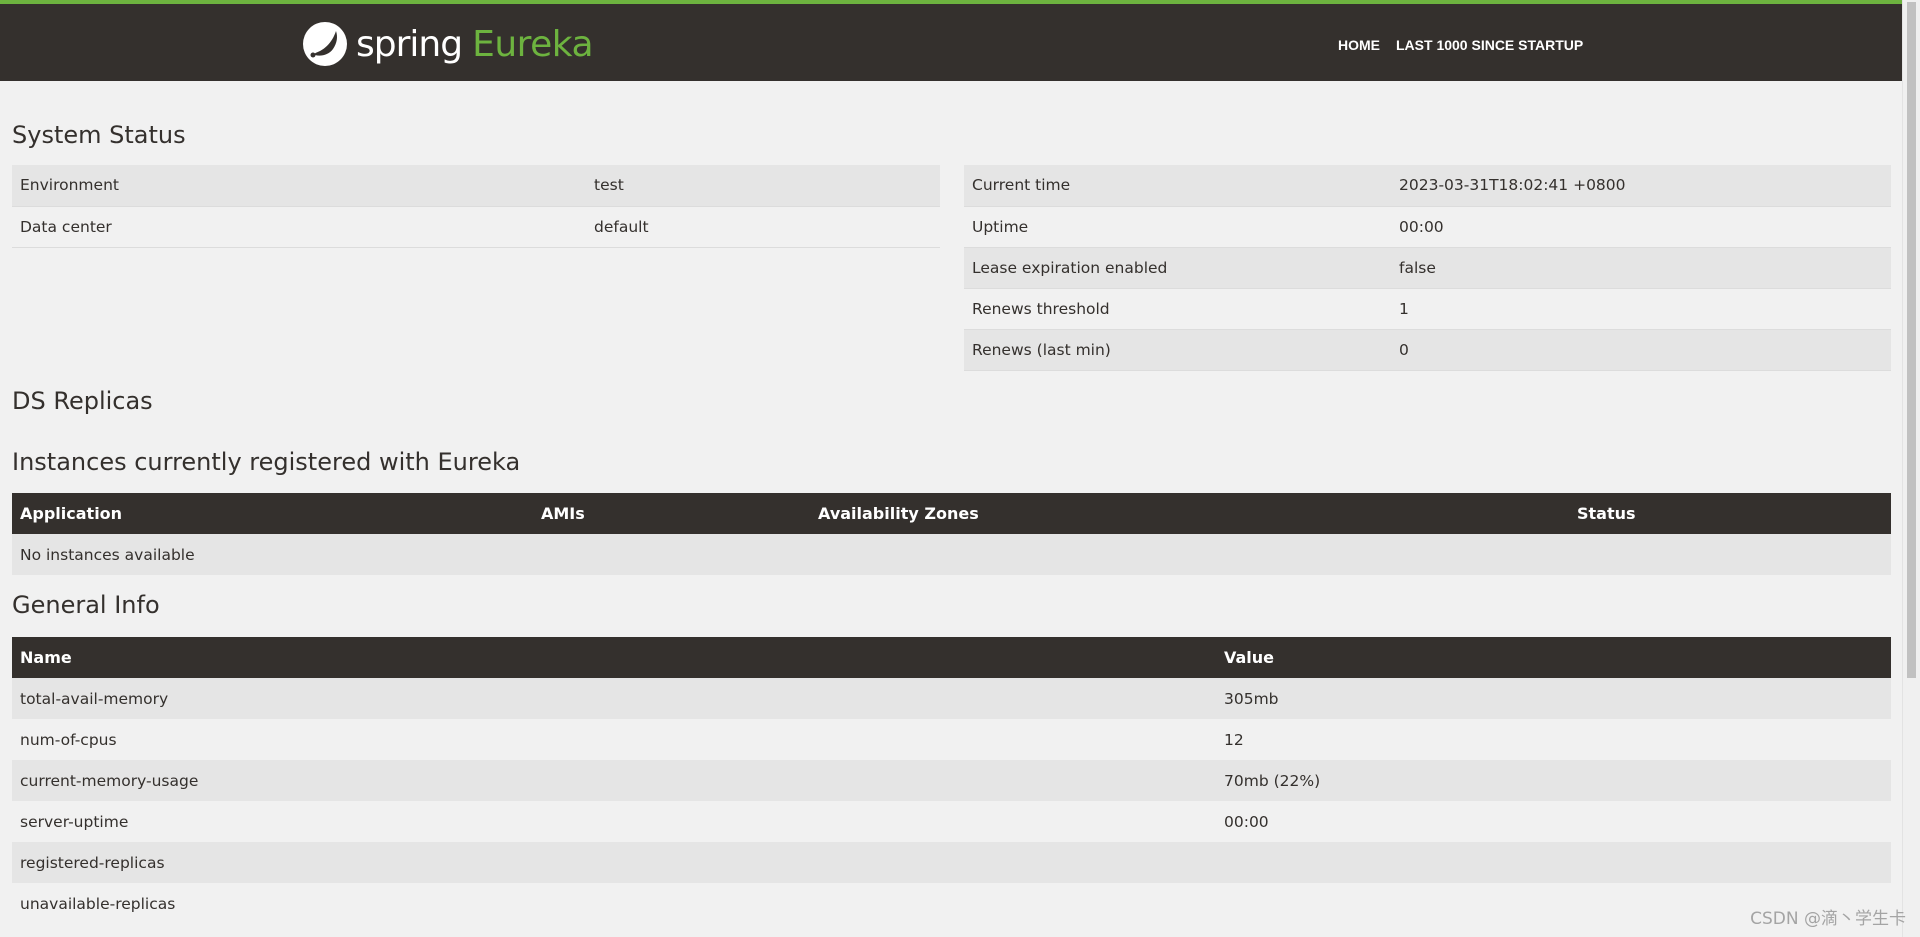 The width and height of the screenshot is (1920, 937). What do you see at coordinates (1553, 780) in the screenshot?
I see `info-value: 70mb (22%)` at bounding box center [1553, 780].